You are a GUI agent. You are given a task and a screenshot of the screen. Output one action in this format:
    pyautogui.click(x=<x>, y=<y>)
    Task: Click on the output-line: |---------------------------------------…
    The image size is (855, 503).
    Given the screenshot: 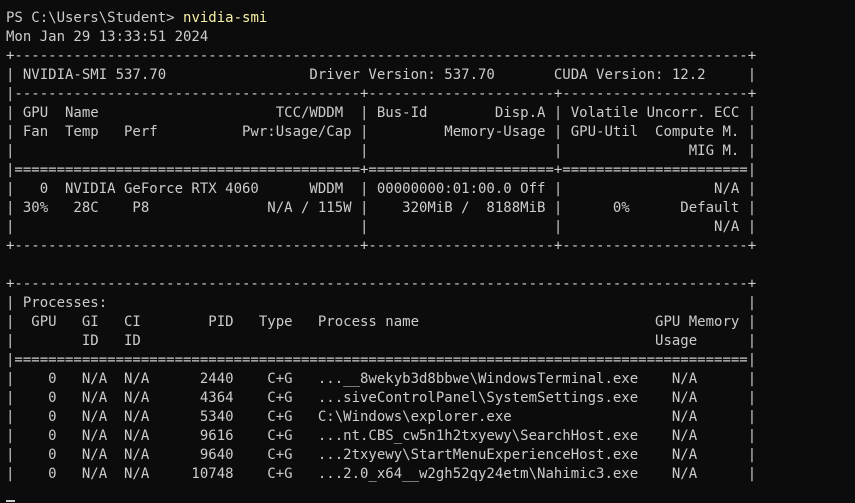 What is the action you would take?
    pyautogui.click(x=381, y=94)
    